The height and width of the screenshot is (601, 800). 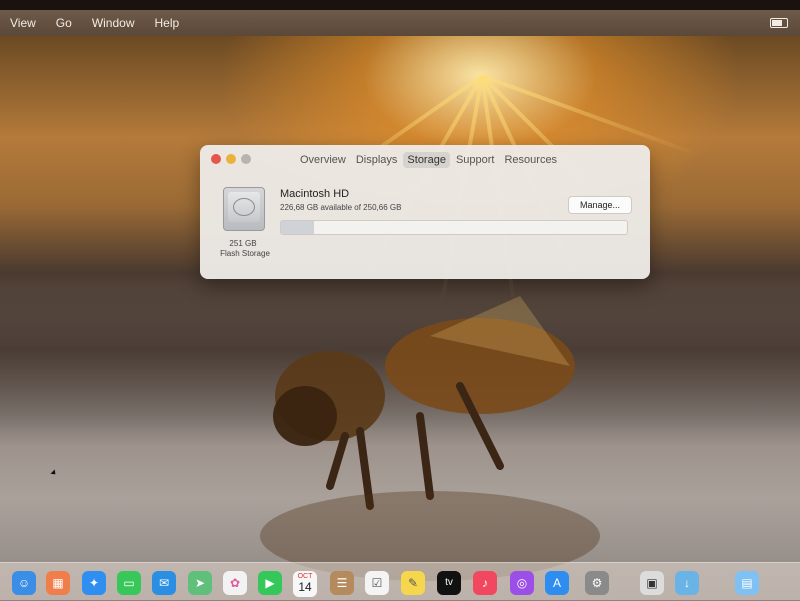 What do you see at coordinates (94, 583) in the screenshot?
I see `safari-icon: ✦` at bounding box center [94, 583].